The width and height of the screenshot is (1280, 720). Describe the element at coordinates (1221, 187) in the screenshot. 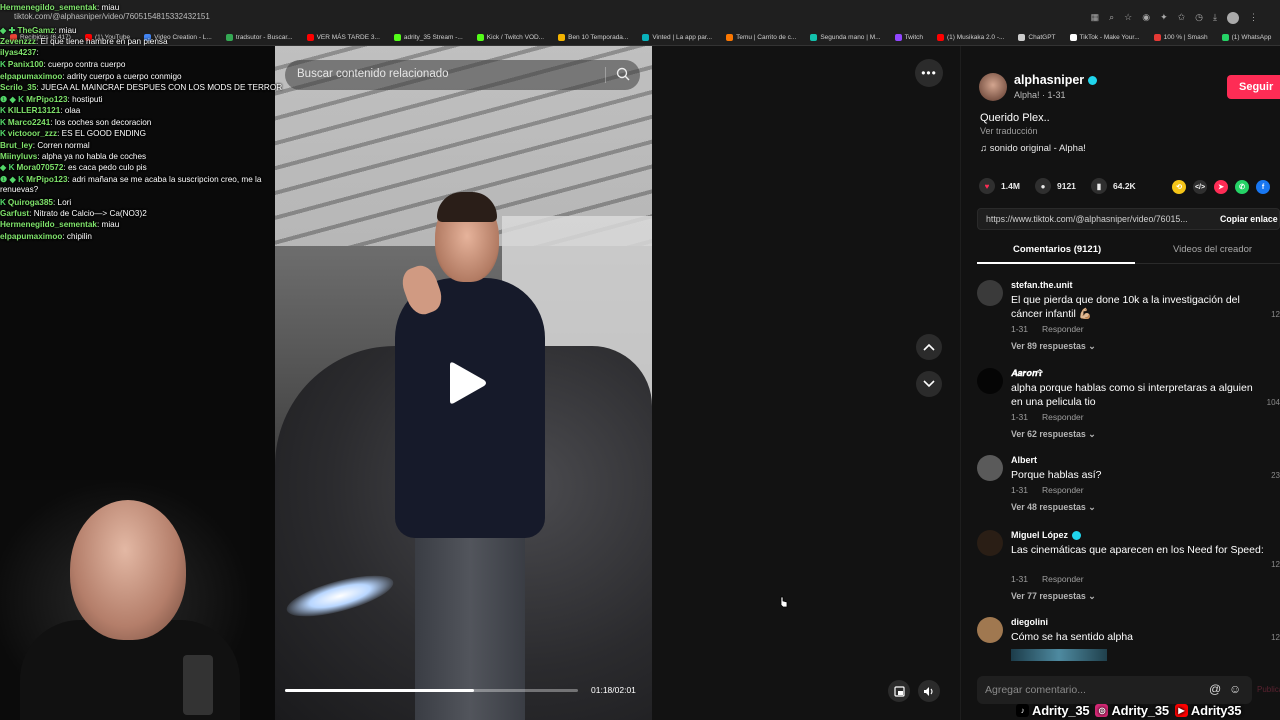

I see `send-icon: ➤` at that location.